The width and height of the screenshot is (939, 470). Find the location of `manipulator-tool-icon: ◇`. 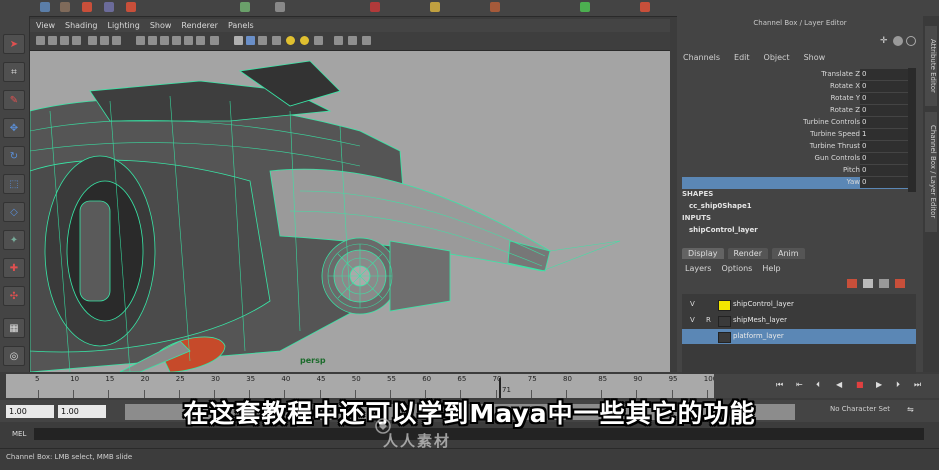

manipulator-tool-icon: ◇ is located at coordinates (14, 212).